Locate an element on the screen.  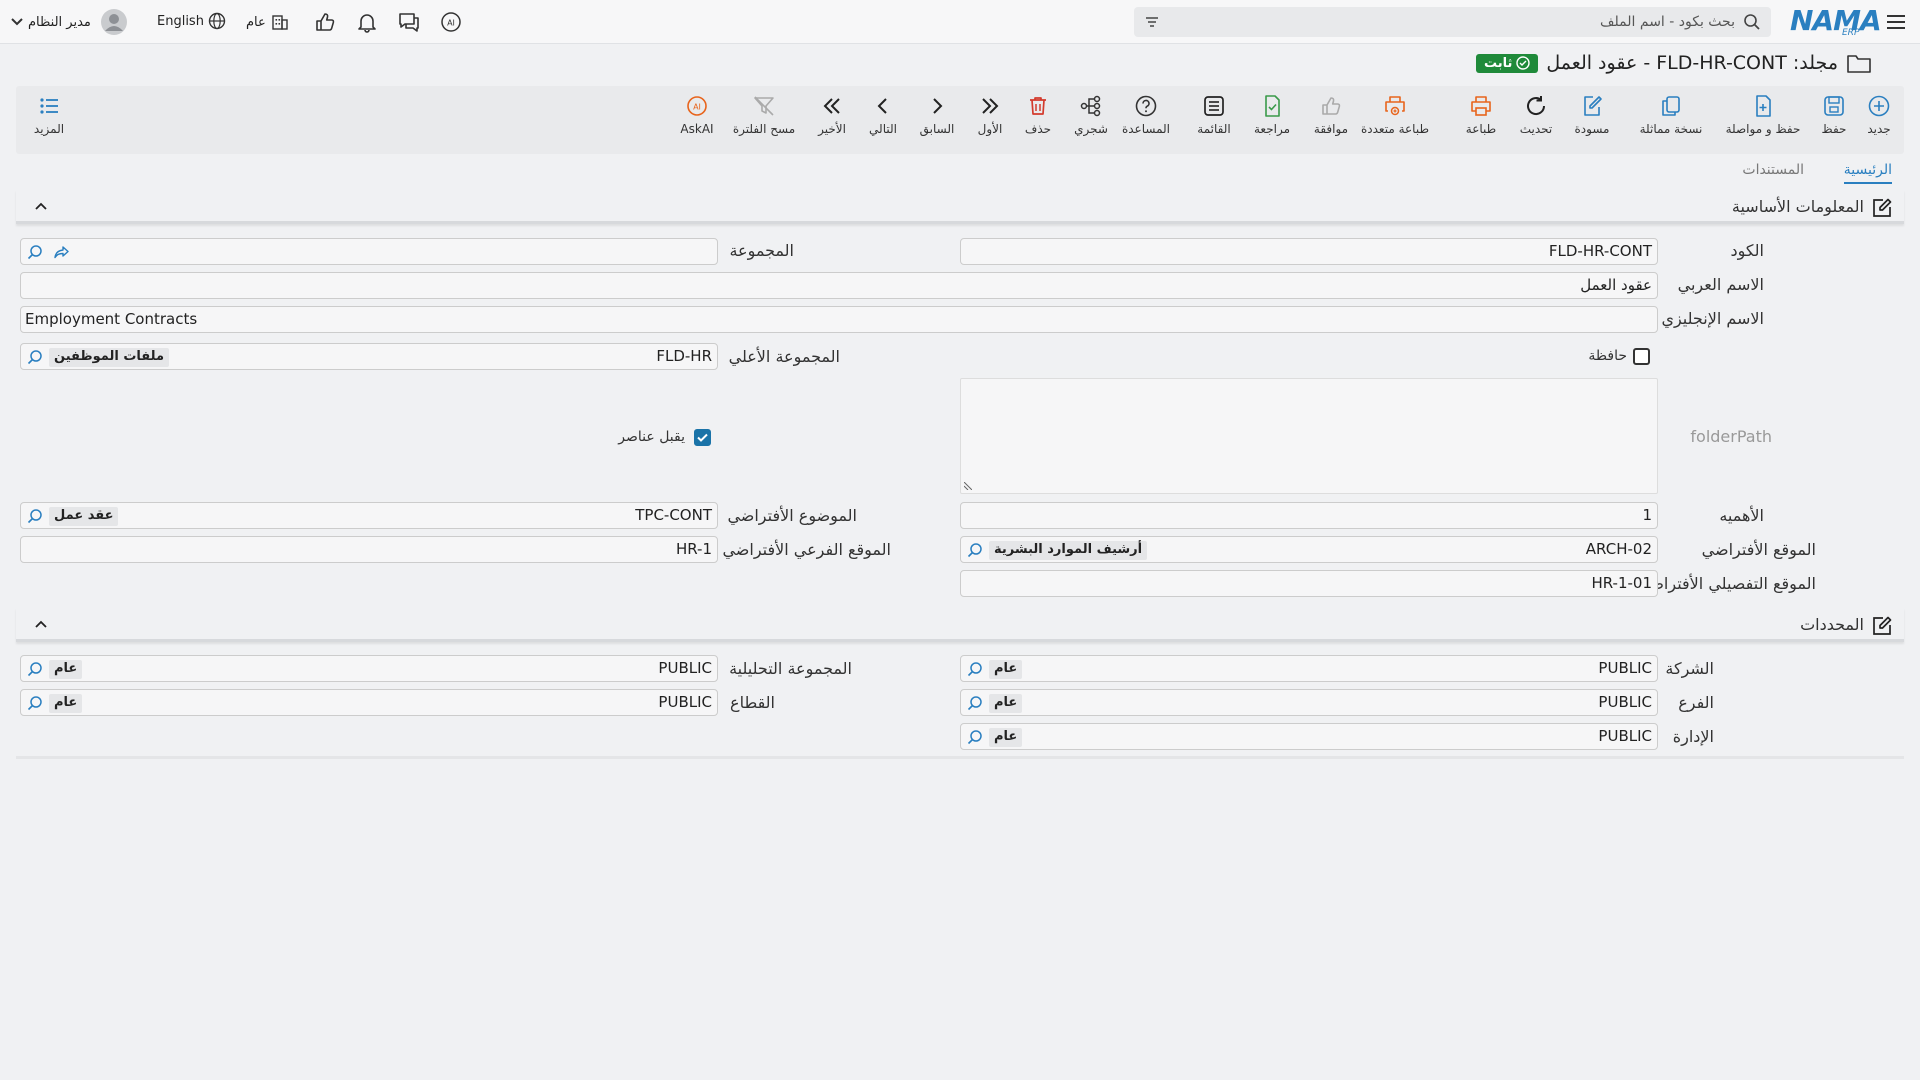
group-field is located at coordinates (369, 251).